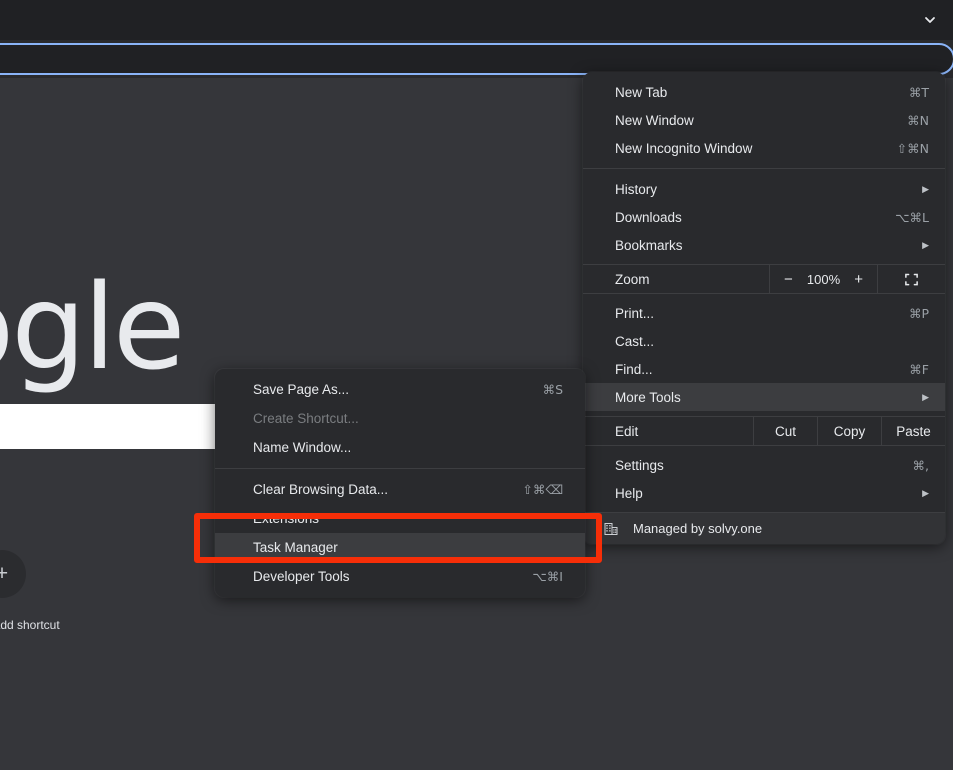  What do you see at coordinates (400, 576) in the screenshot?
I see `menu-item-developer-tools: Developer Tools ⌥⌘I` at bounding box center [400, 576].